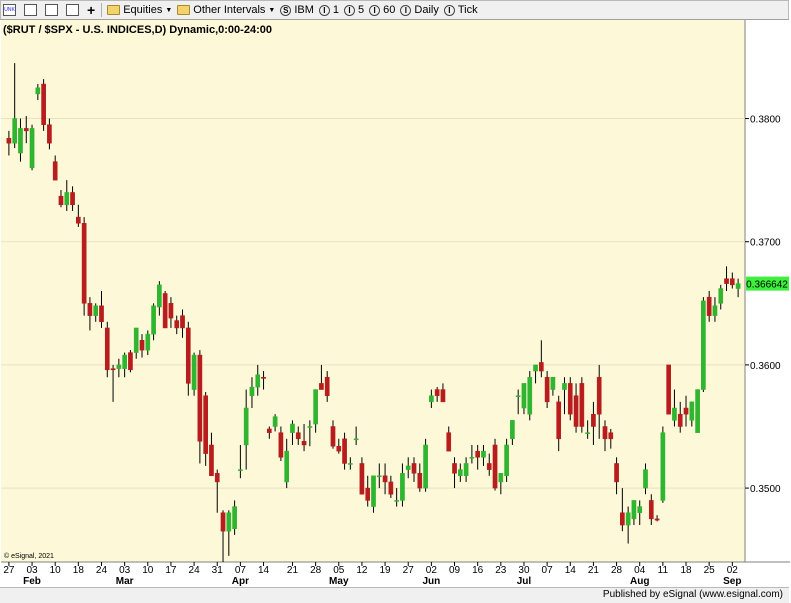  Describe the element at coordinates (386, 570) in the screenshot. I see `x-tick-label: 19` at that location.